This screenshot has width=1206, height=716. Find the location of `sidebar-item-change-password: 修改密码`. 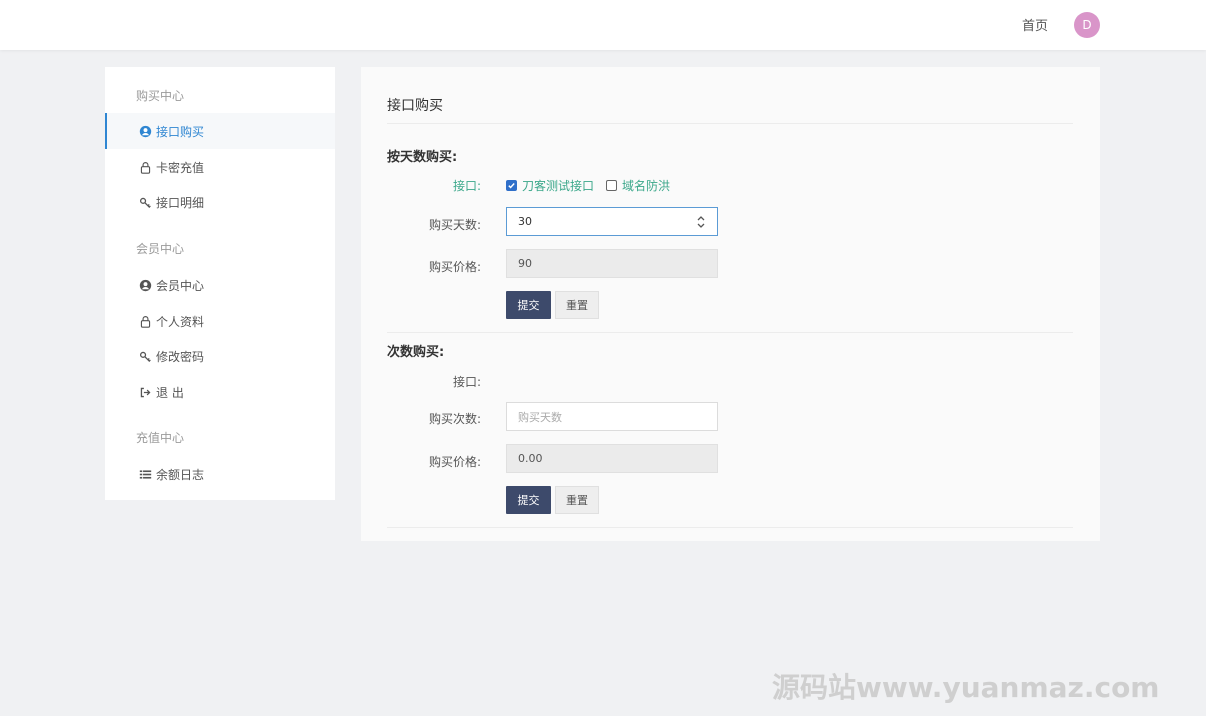

sidebar-item-change-password: 修改密码 is located at coordinates (220, 356).